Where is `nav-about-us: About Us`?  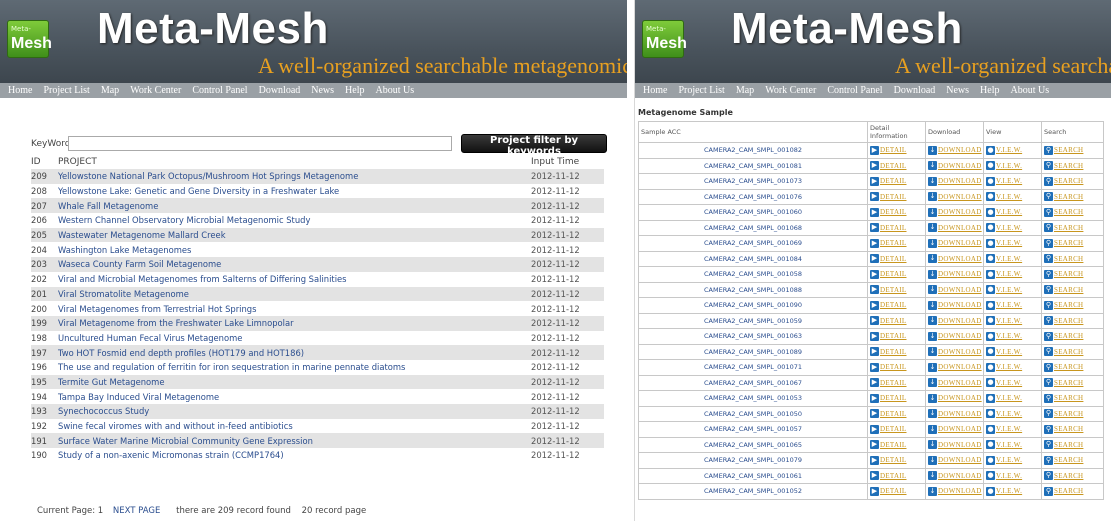 nav-about-us: About Us is located at coordinates (395, 90).